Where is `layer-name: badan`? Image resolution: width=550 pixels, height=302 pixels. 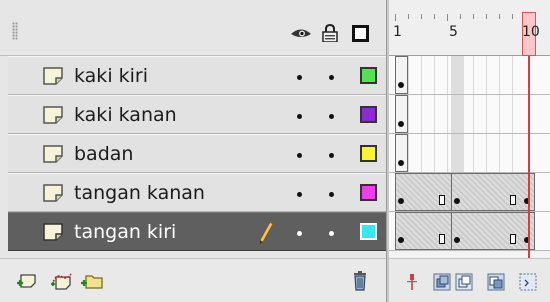 layer-name: badan is located at coordinates (103, 154).